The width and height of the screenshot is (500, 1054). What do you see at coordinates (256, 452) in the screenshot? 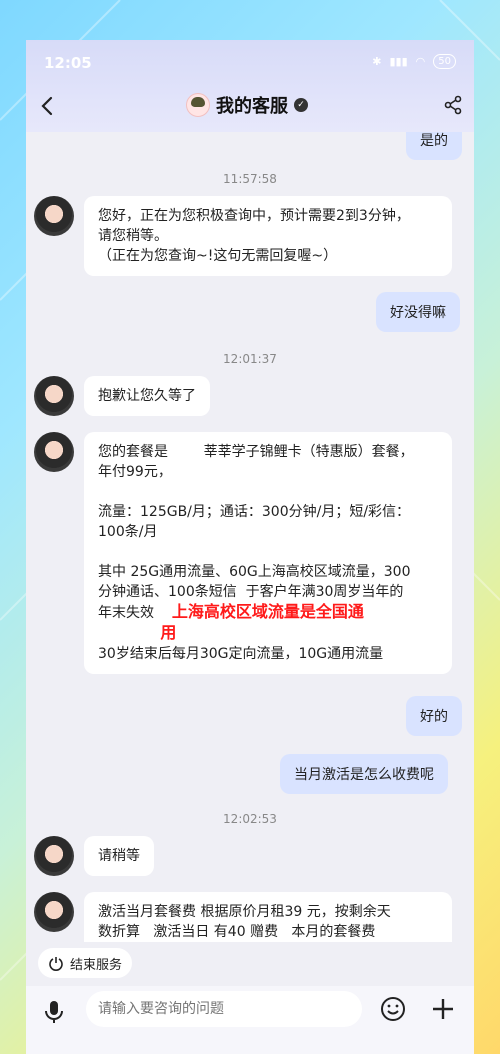
I see `message-line: 您的套餐是 莘莘学子锦鲤卡（特惠版）套餐，` at bounding box center [256, 452].